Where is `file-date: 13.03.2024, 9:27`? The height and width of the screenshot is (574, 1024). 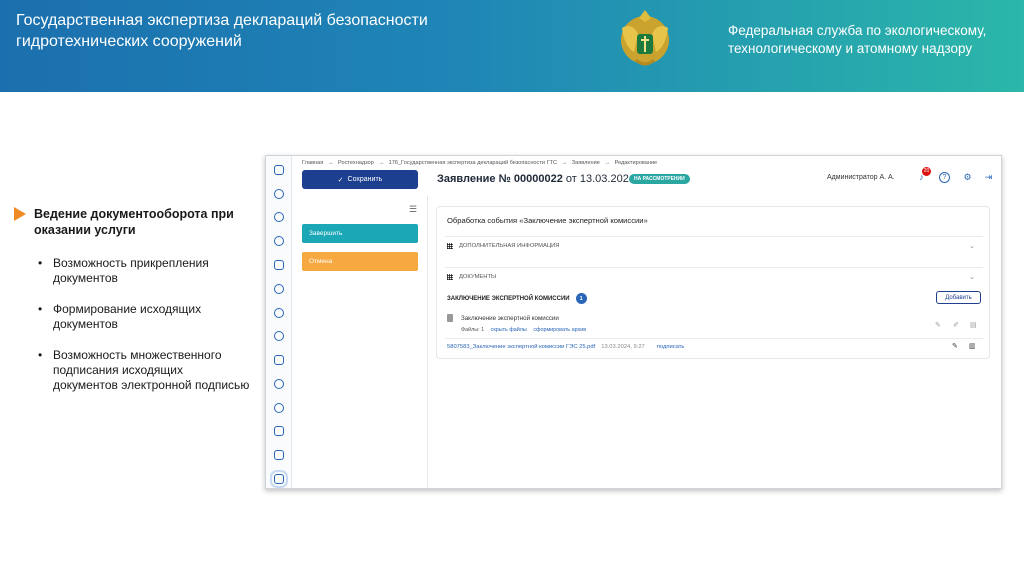
file-date: 13.03.2024, 9:27 is located at coordinates (623, 346).